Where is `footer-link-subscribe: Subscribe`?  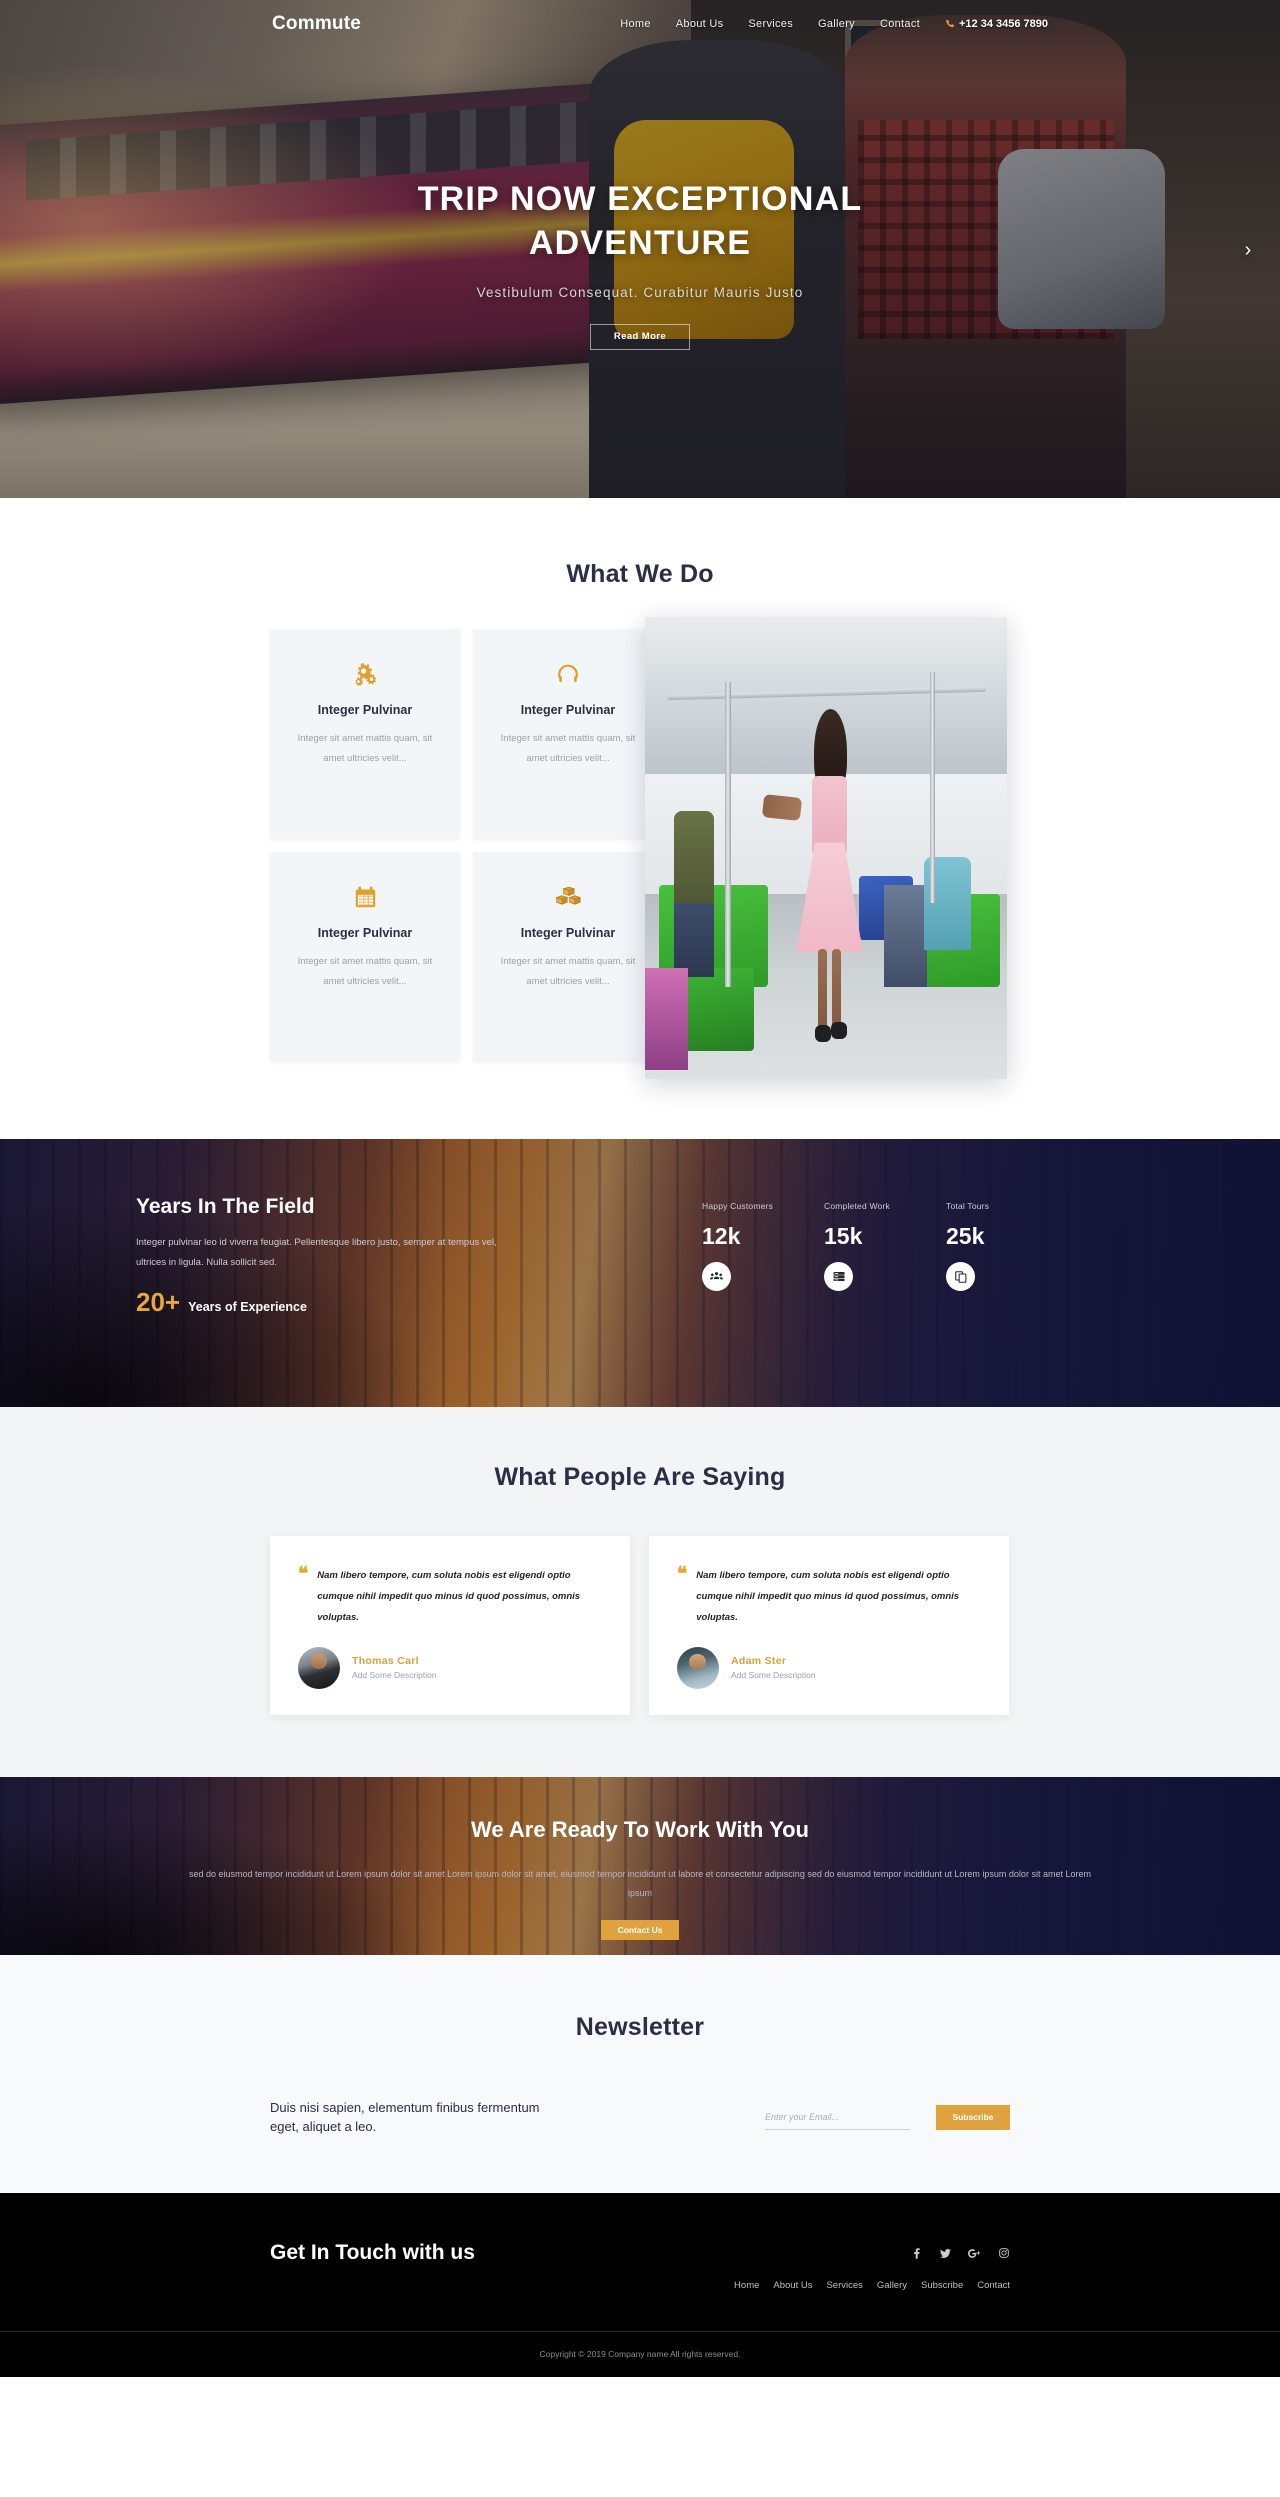
footer-link-subscribe: Subscribe is located at coordinates (942, 2285).